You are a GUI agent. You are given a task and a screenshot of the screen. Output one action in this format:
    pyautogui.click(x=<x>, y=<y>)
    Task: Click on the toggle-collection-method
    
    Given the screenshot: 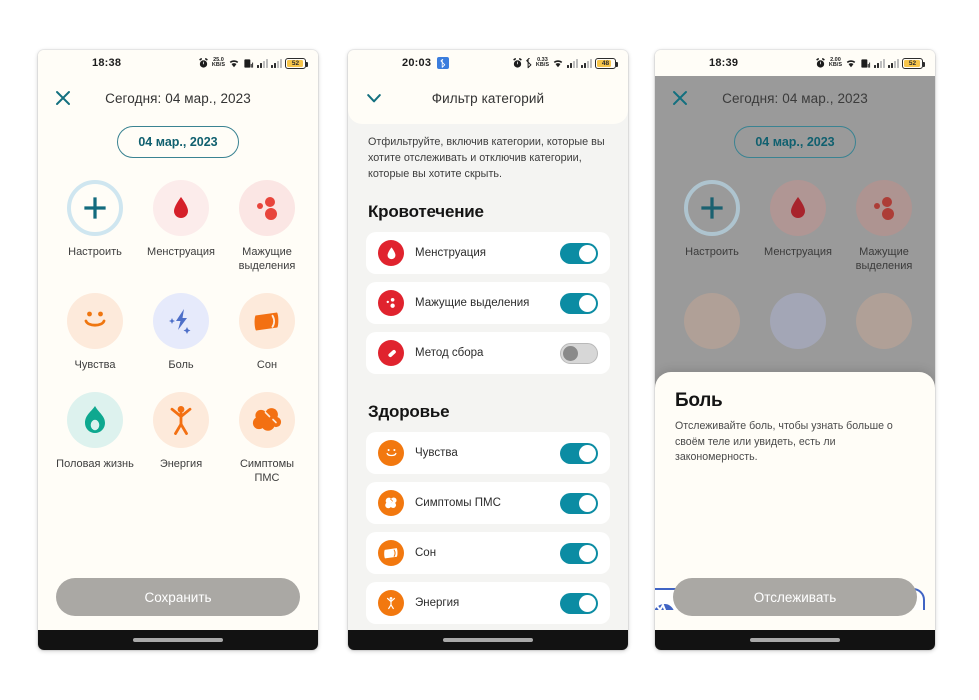 What is the action you would take?
    pyautogui.click(x=579, y=353)
    